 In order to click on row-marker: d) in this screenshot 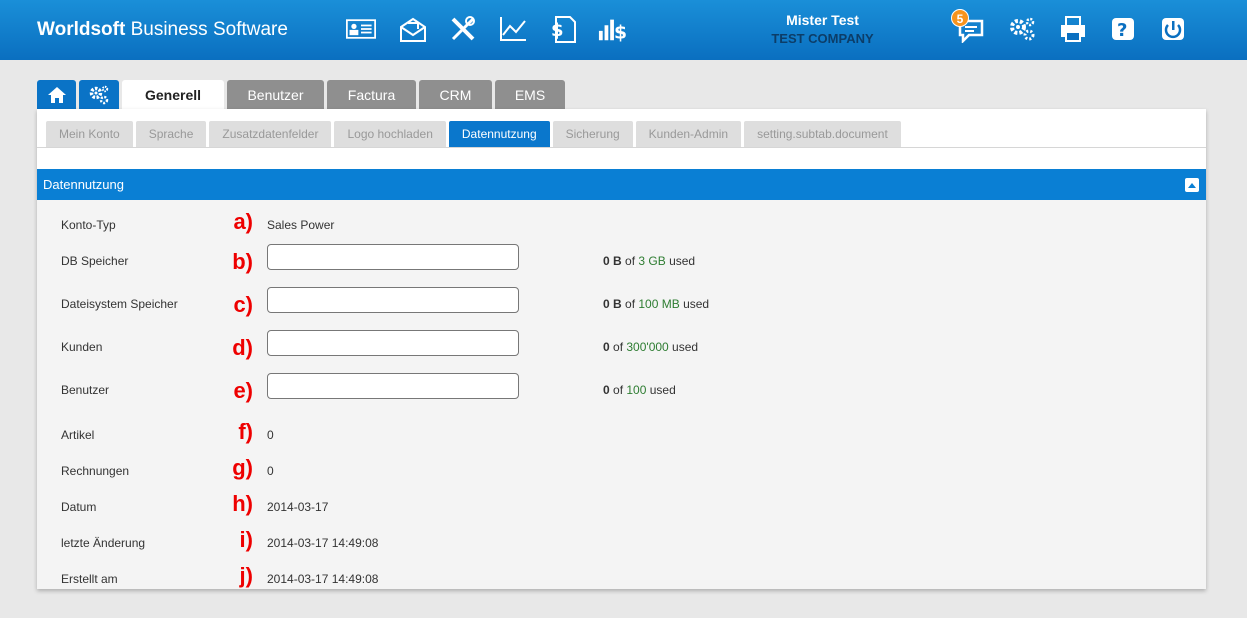, I will do `click(242, 347)`.